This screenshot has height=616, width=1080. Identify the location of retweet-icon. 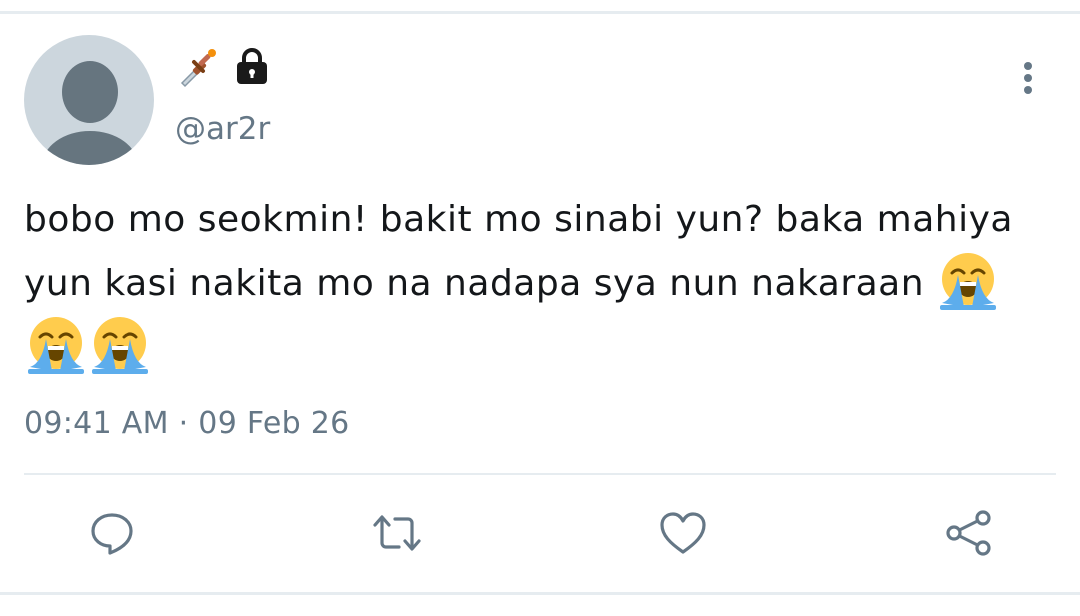
(397, 535).